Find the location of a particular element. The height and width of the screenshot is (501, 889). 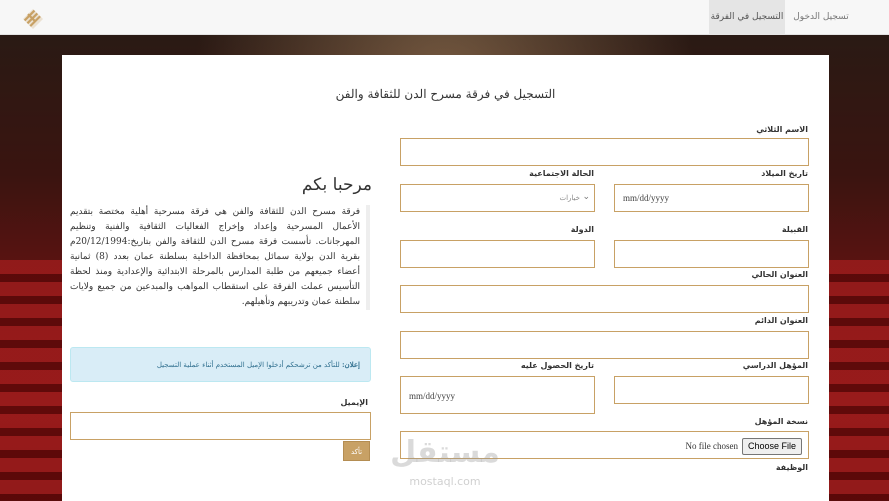

marital-status-label: الحالة الاجتماعية is located at coordinates (561, 173).